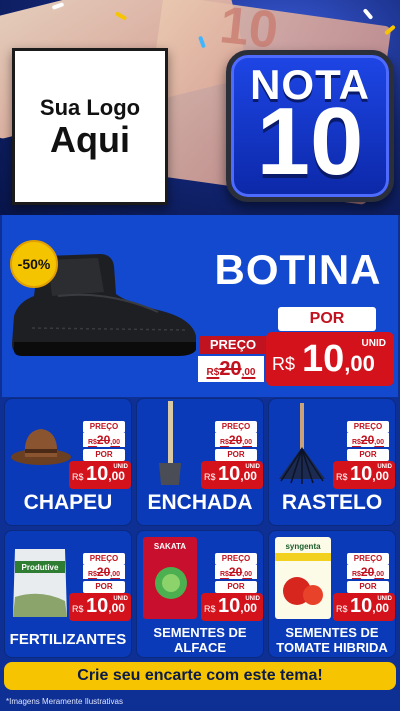 The width and height of the screenshot is (400, 711). I want to click on product-name-line2: ALFACE, so click(200, 647).